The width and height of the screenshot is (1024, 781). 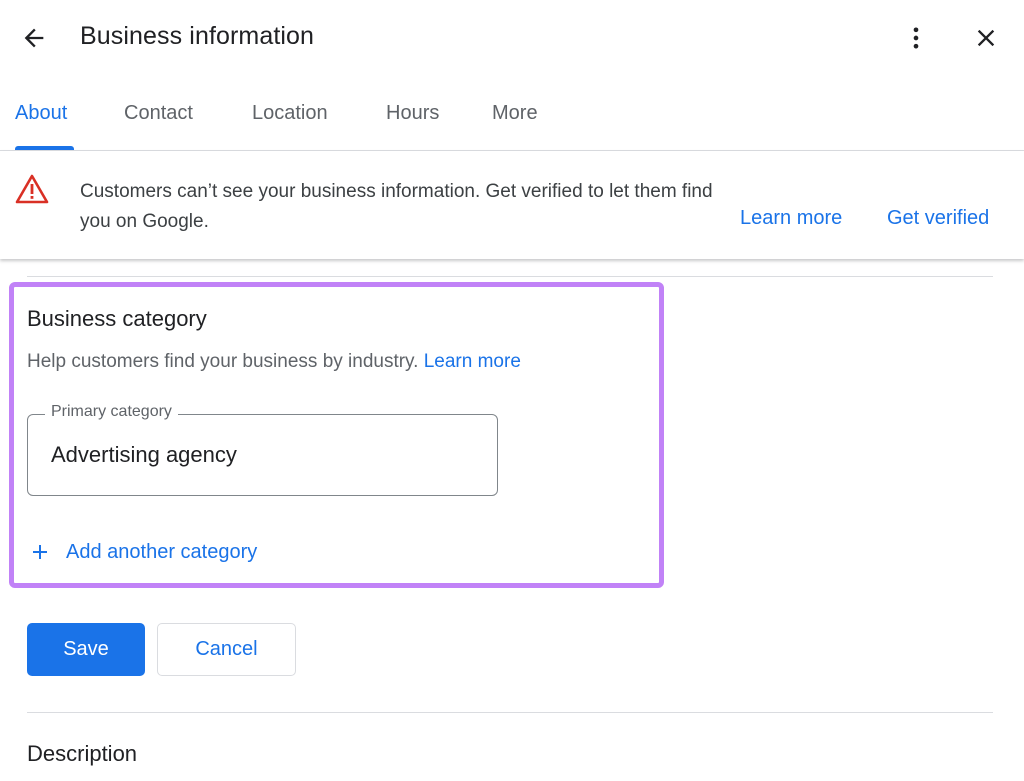 I want to click on add-category-button: Add another category, so click(x=142, y=552).